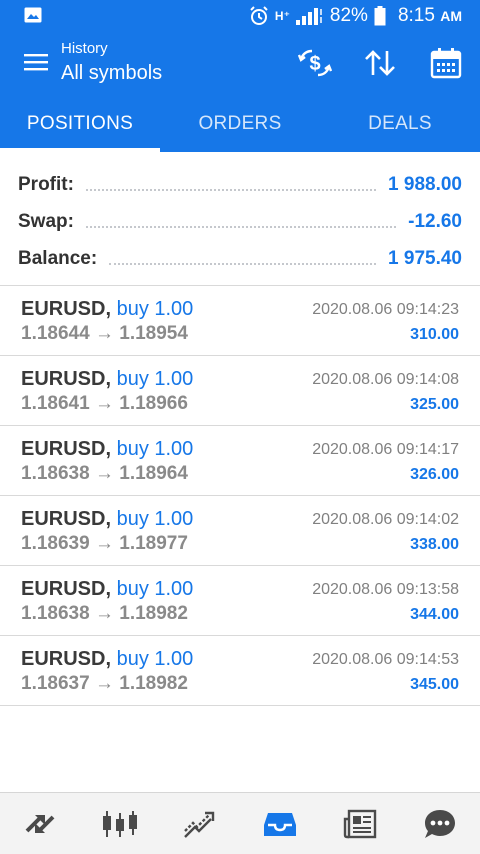 This screenshot has height=854, width=480. Describe the element at coordinates (55, 403) in the screenshot. I see `position-open-price: 1.18641` at that location.